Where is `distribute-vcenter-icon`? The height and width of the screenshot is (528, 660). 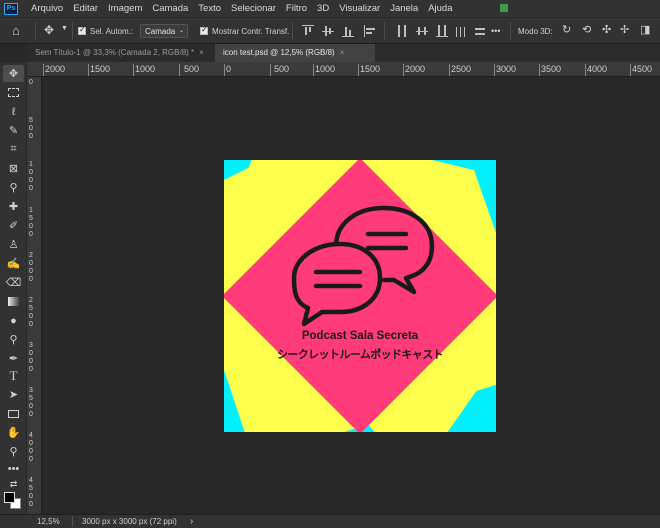 distribute-vcenter-icon is located at coordinates (422, 31).